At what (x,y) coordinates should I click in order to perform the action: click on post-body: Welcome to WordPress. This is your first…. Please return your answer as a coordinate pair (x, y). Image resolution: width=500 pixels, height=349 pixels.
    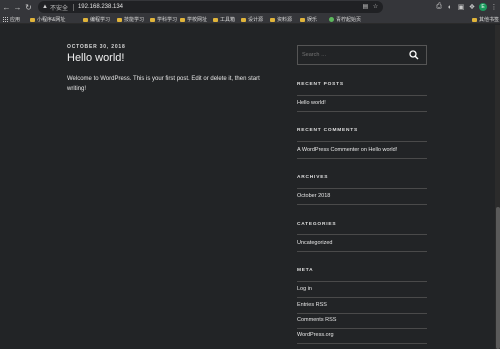
    Looking at the image, I should click on (163, 84).